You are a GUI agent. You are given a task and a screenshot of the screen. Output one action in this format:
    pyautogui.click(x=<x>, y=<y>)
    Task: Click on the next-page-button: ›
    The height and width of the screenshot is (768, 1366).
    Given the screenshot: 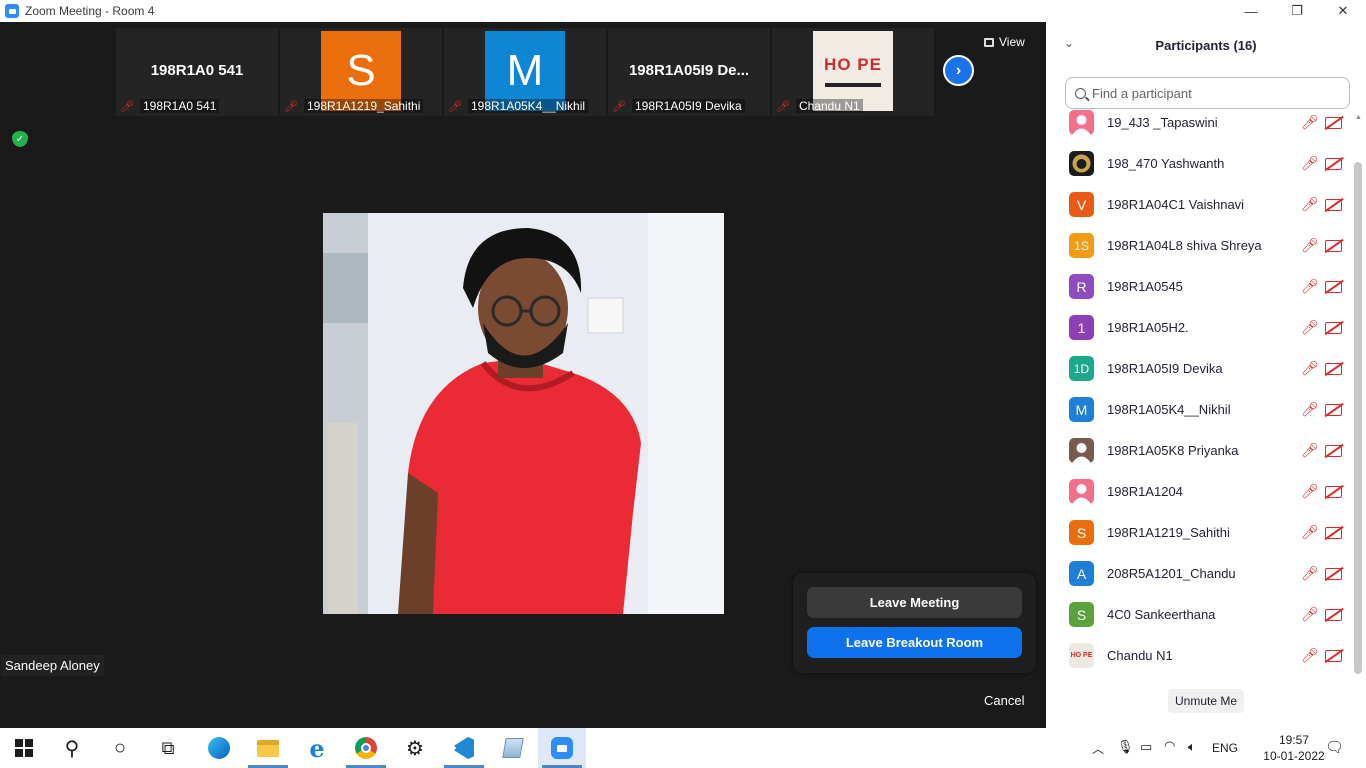 What is the action you would take?
    pyautogui.click(x=958, y=70)
    